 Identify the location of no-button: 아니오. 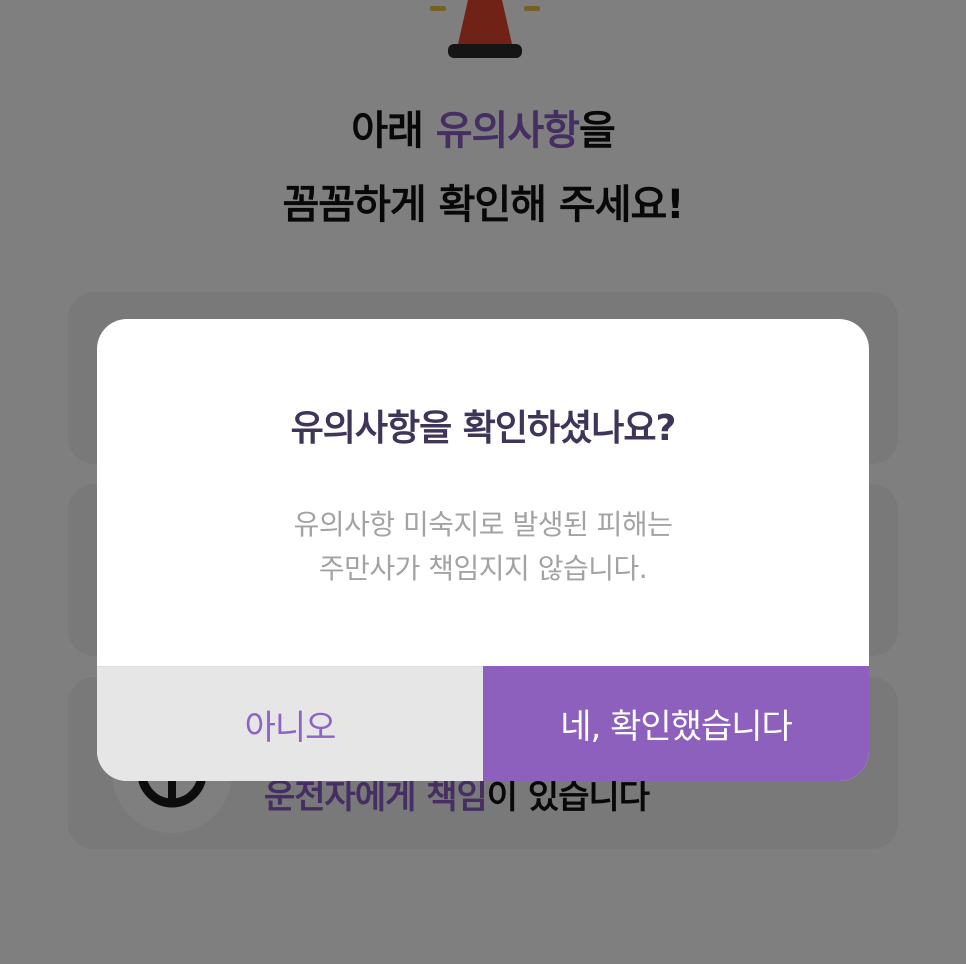
(290, 723).